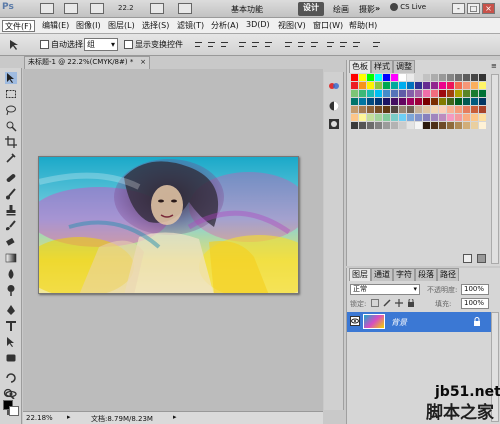 The image size is (500, 424). What do you see at coordinates (301, 44) in the screenshot?
I see `distribute-vcenter-icon` at bounding box center [301, 44].